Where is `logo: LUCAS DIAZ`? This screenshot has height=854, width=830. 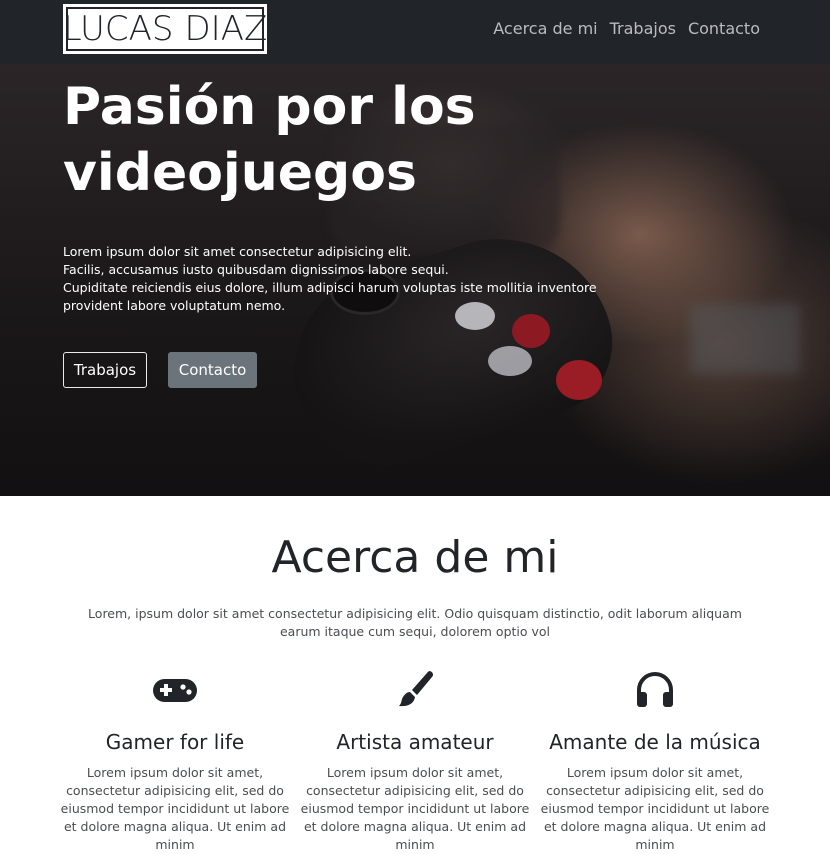
logo: LUCAS DIAZ is located at coordinates (165, 29).